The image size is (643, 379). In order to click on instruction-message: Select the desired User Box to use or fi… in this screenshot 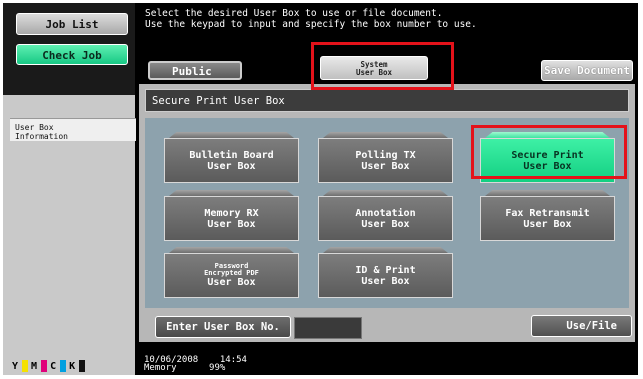, I will do `click(311, 19)`.